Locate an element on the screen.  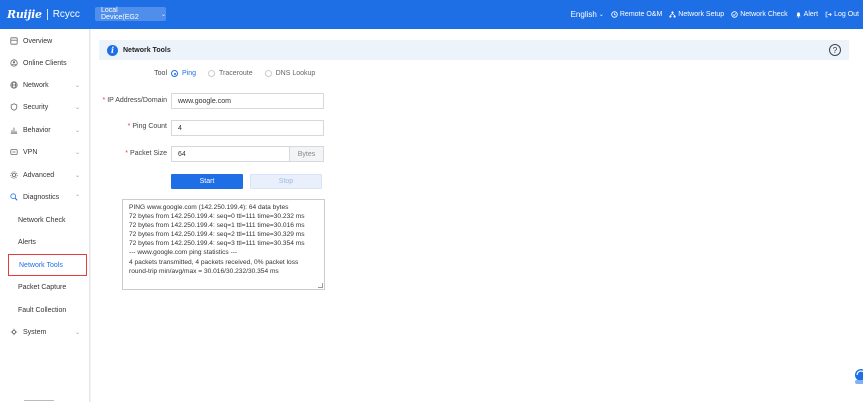
sidebar-item-system: System ⌄ is located at coordinates (45, 332).